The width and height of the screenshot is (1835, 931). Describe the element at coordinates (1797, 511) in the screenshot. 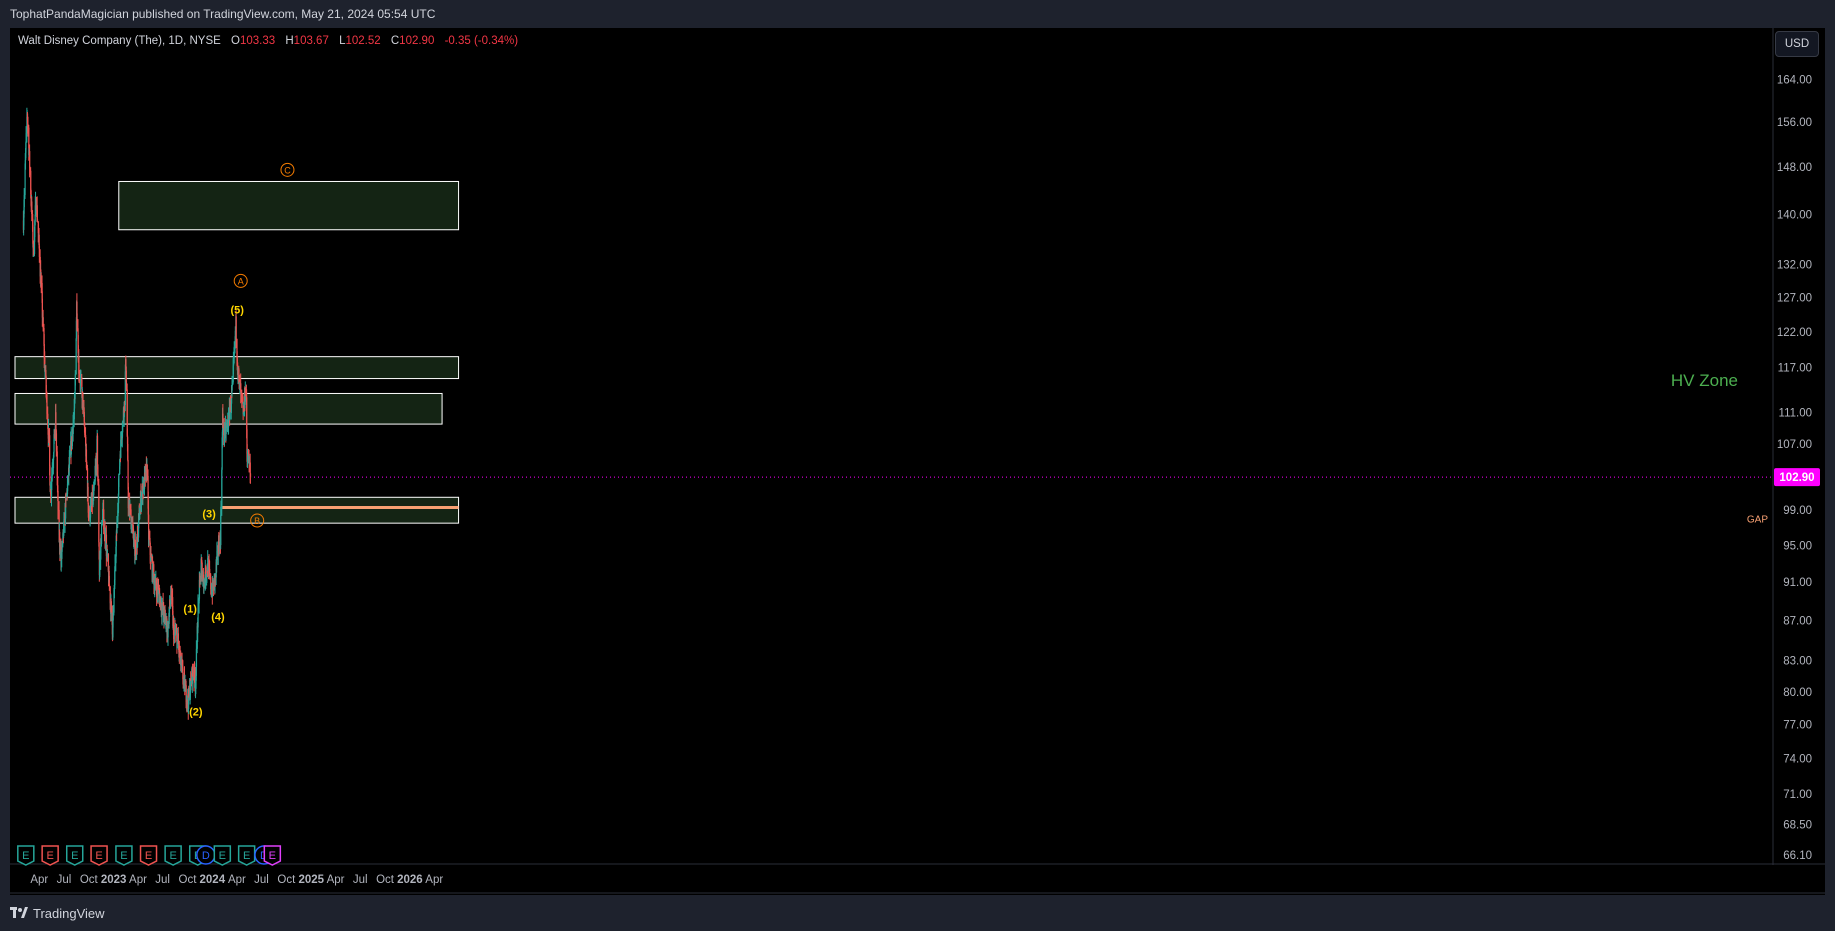

I see `price-axis-tick: 99.00` at that location.